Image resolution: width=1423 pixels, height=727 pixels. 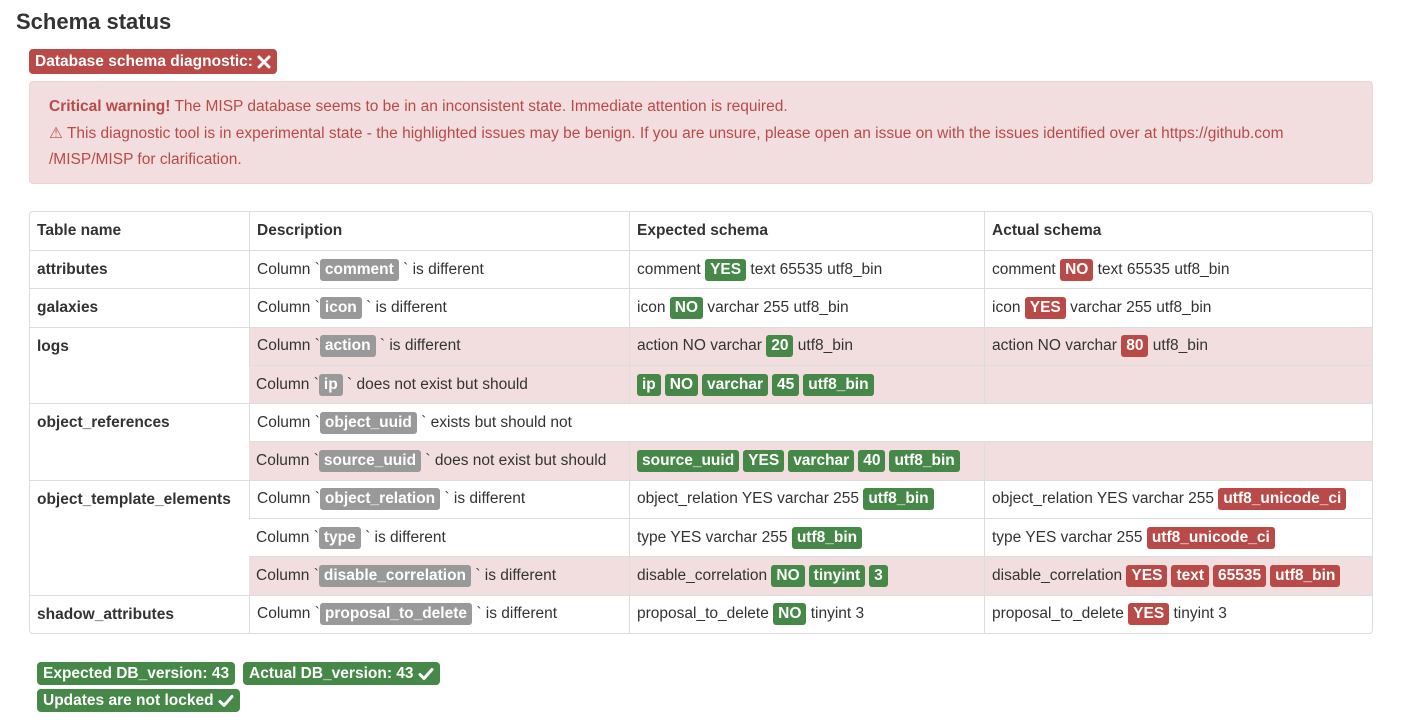 I want to click on expected-schema-cell: source_uuid YES varchar 40 utf8_bin, so click(x=806, y=460).